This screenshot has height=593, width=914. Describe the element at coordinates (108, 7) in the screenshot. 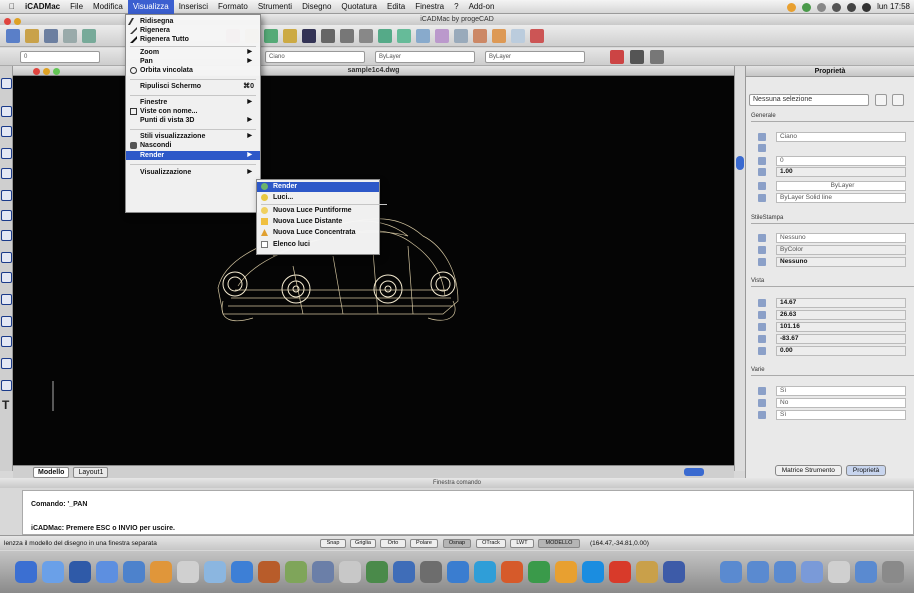

I see `menu-modifica: Modifica` at that location.